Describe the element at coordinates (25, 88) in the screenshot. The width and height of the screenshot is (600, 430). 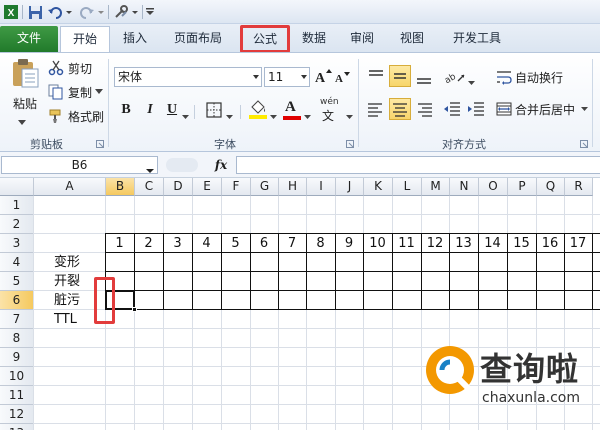
I see `paste-button: 粘贴` at that location.